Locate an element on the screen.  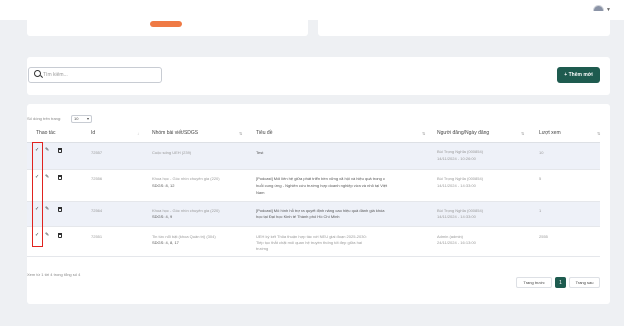
search-input is located at coordinates (100, 75).